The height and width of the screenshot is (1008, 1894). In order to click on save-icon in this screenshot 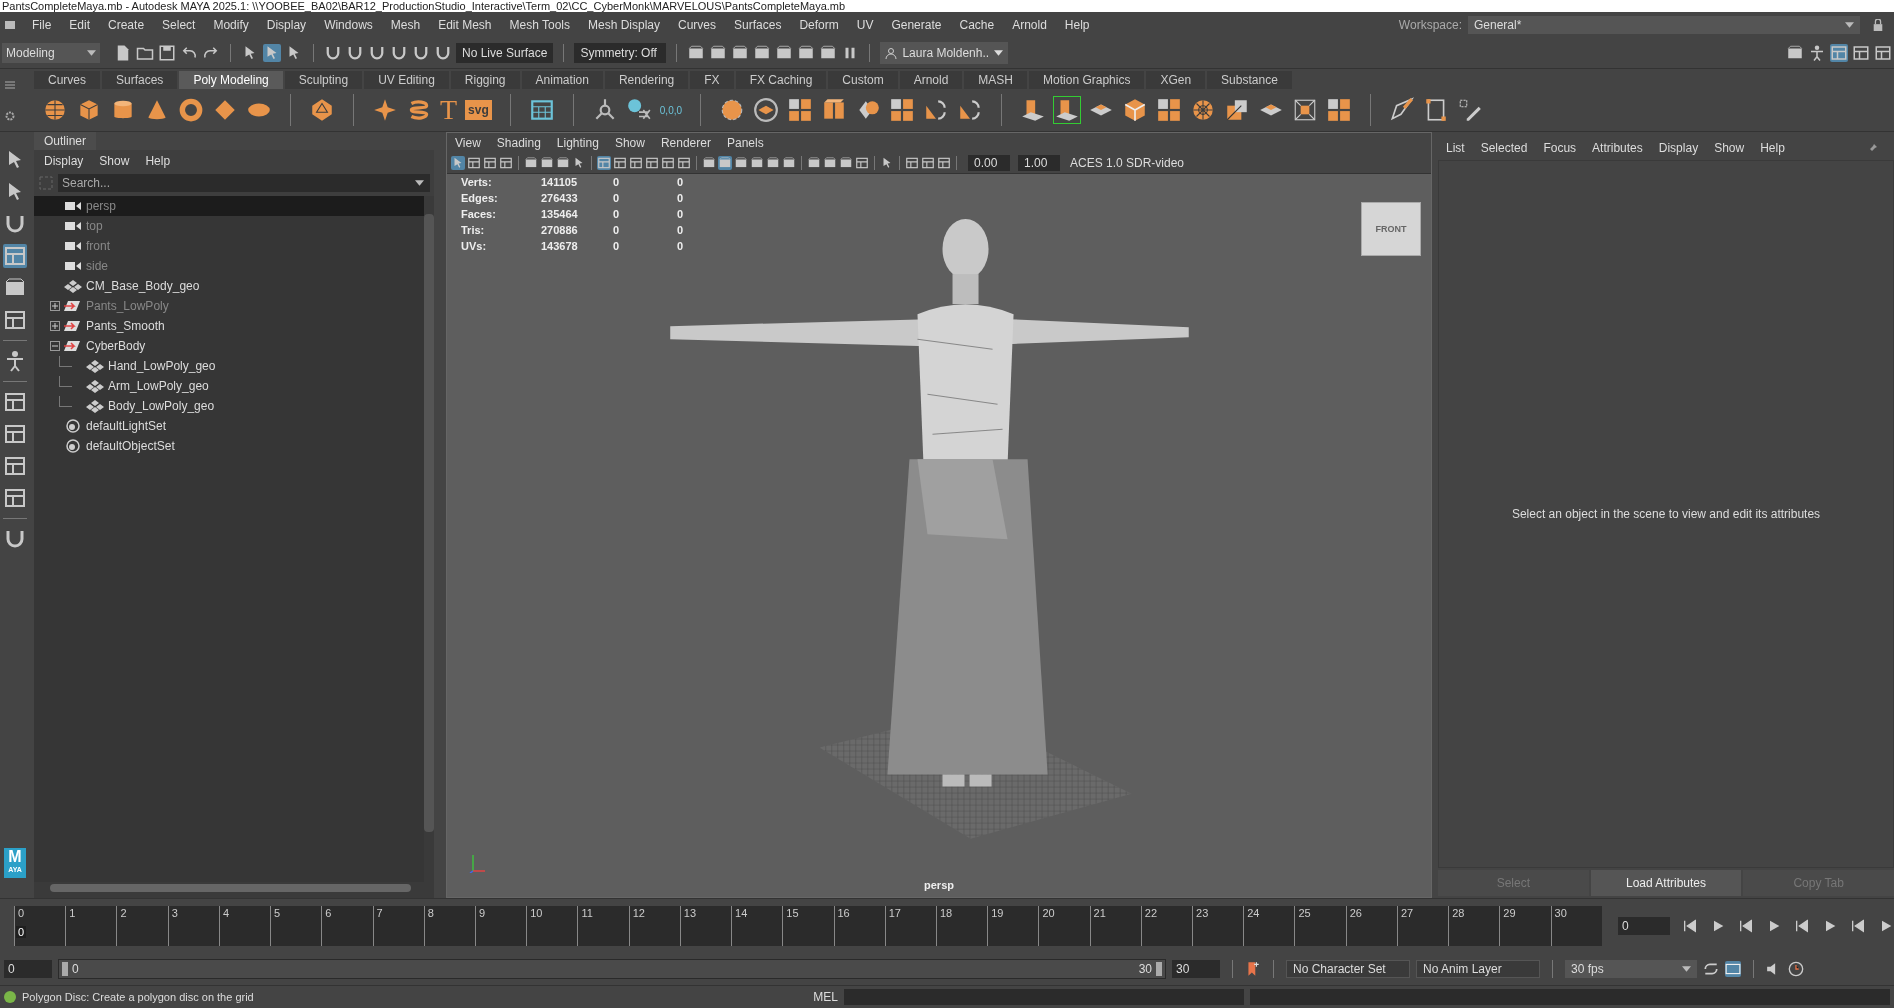, I will do `click(167, 53)`.